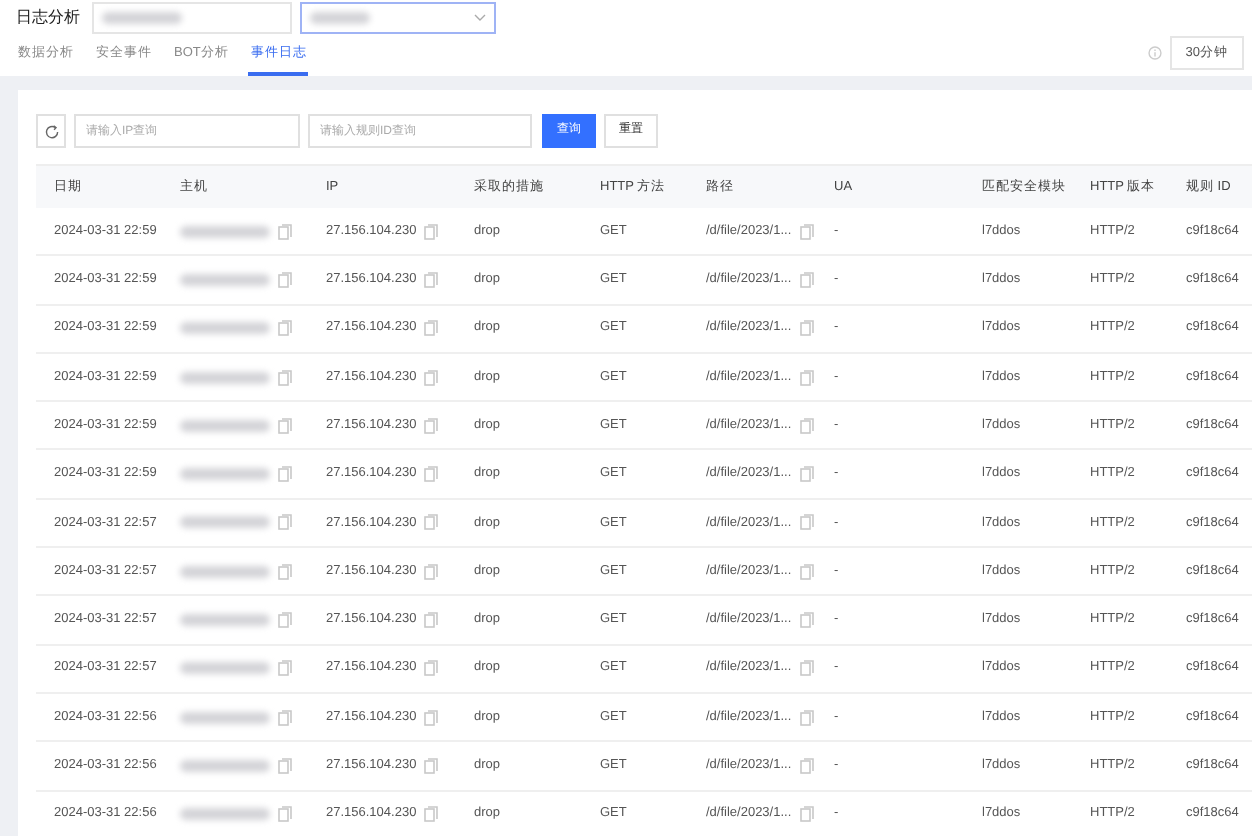 The height and width of the screenshot is (836, 1252). Describe the element at coordinates (1154, 53) in the screenshot. I see `info-icon` at that location.